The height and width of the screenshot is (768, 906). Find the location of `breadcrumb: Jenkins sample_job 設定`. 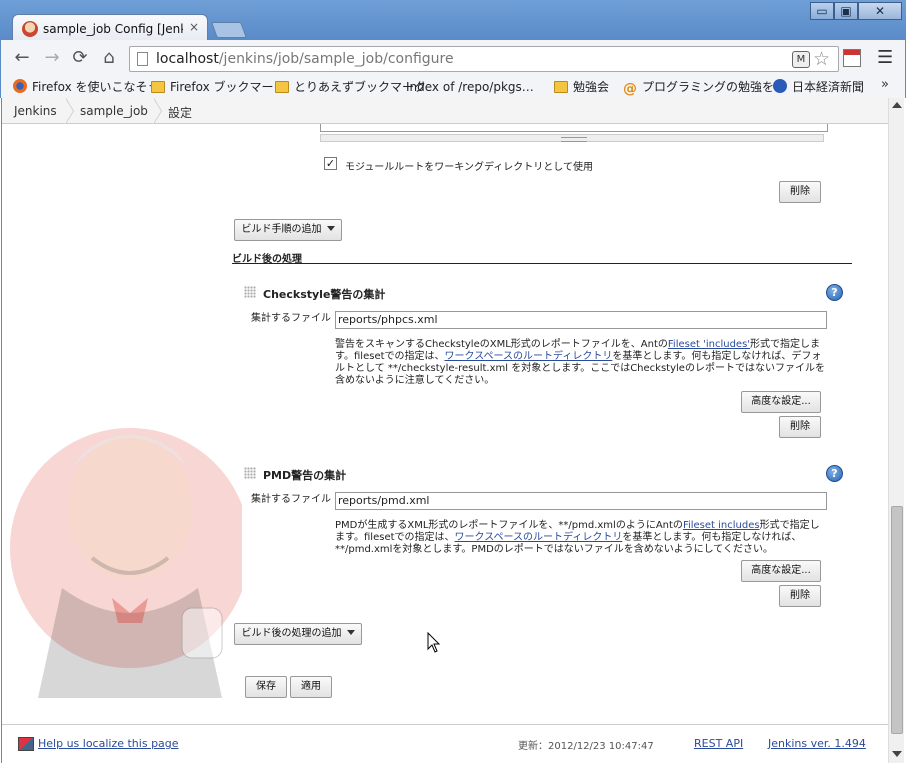

breadcrumb: Jenkins sample_job 設定 is located at coordinates (445, 111).